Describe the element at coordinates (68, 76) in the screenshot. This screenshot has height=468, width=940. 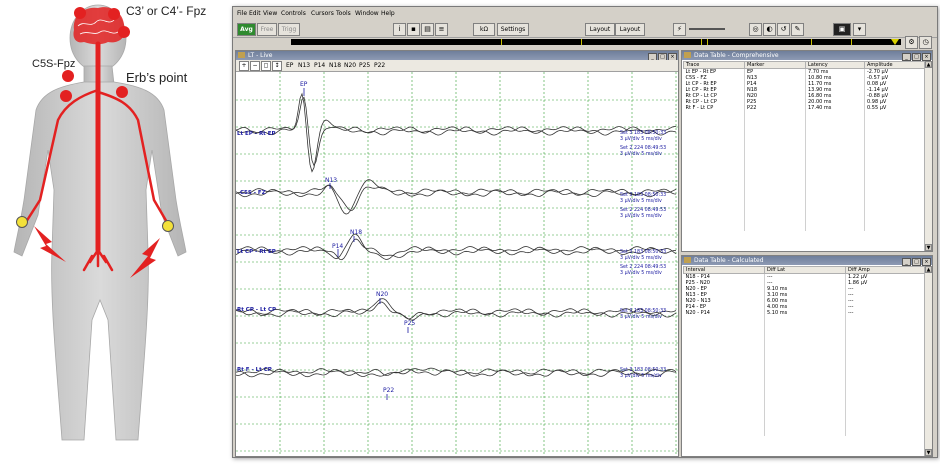
I see `electrode-c5s` at that location.